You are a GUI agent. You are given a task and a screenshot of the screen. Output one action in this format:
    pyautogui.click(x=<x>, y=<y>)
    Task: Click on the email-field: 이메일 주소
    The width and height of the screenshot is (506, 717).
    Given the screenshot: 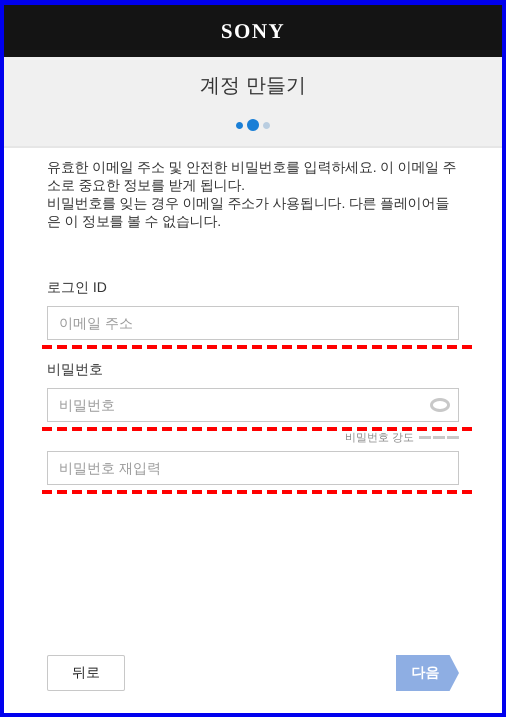 What is the action you would take?
    pyautogui.click(x=253, y=323)
    